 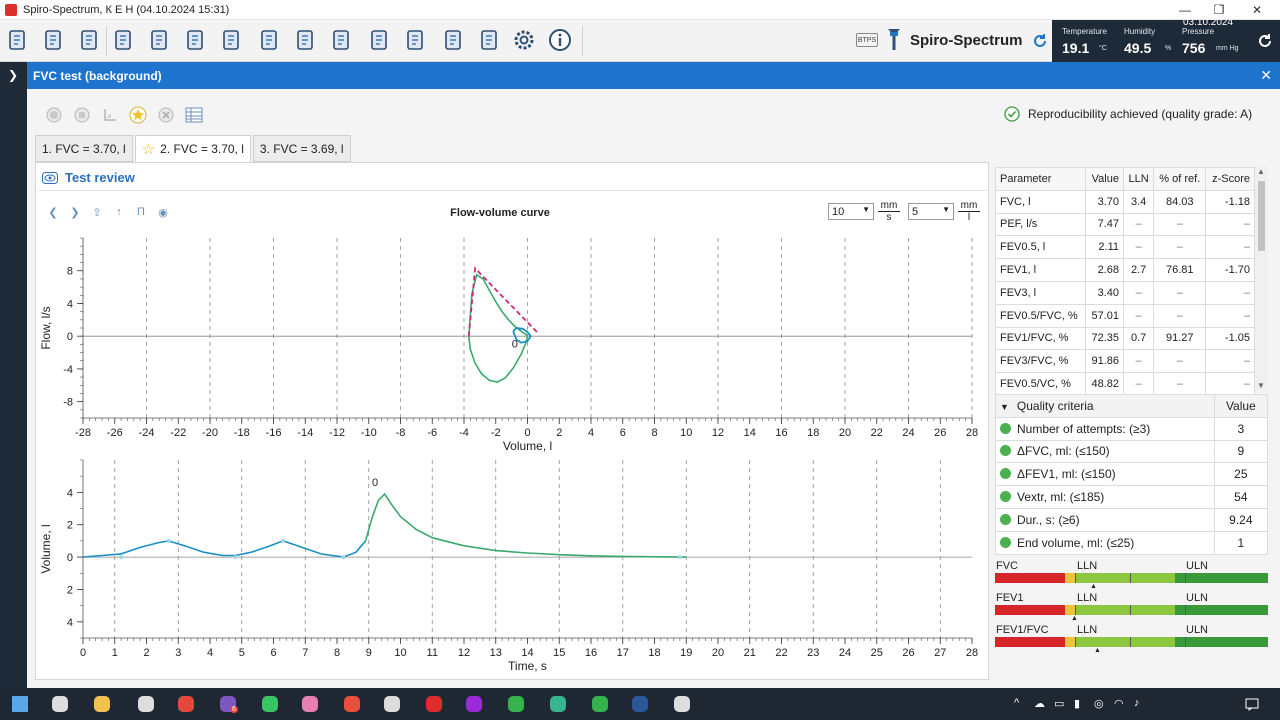 I want to click on info-icon, so click(x=560, y=40).